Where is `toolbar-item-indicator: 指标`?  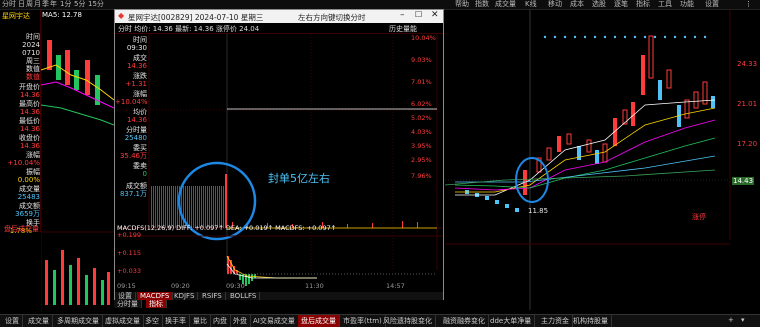
toolbar-item-indicator: 指标 is located at coordinates (643, 4).